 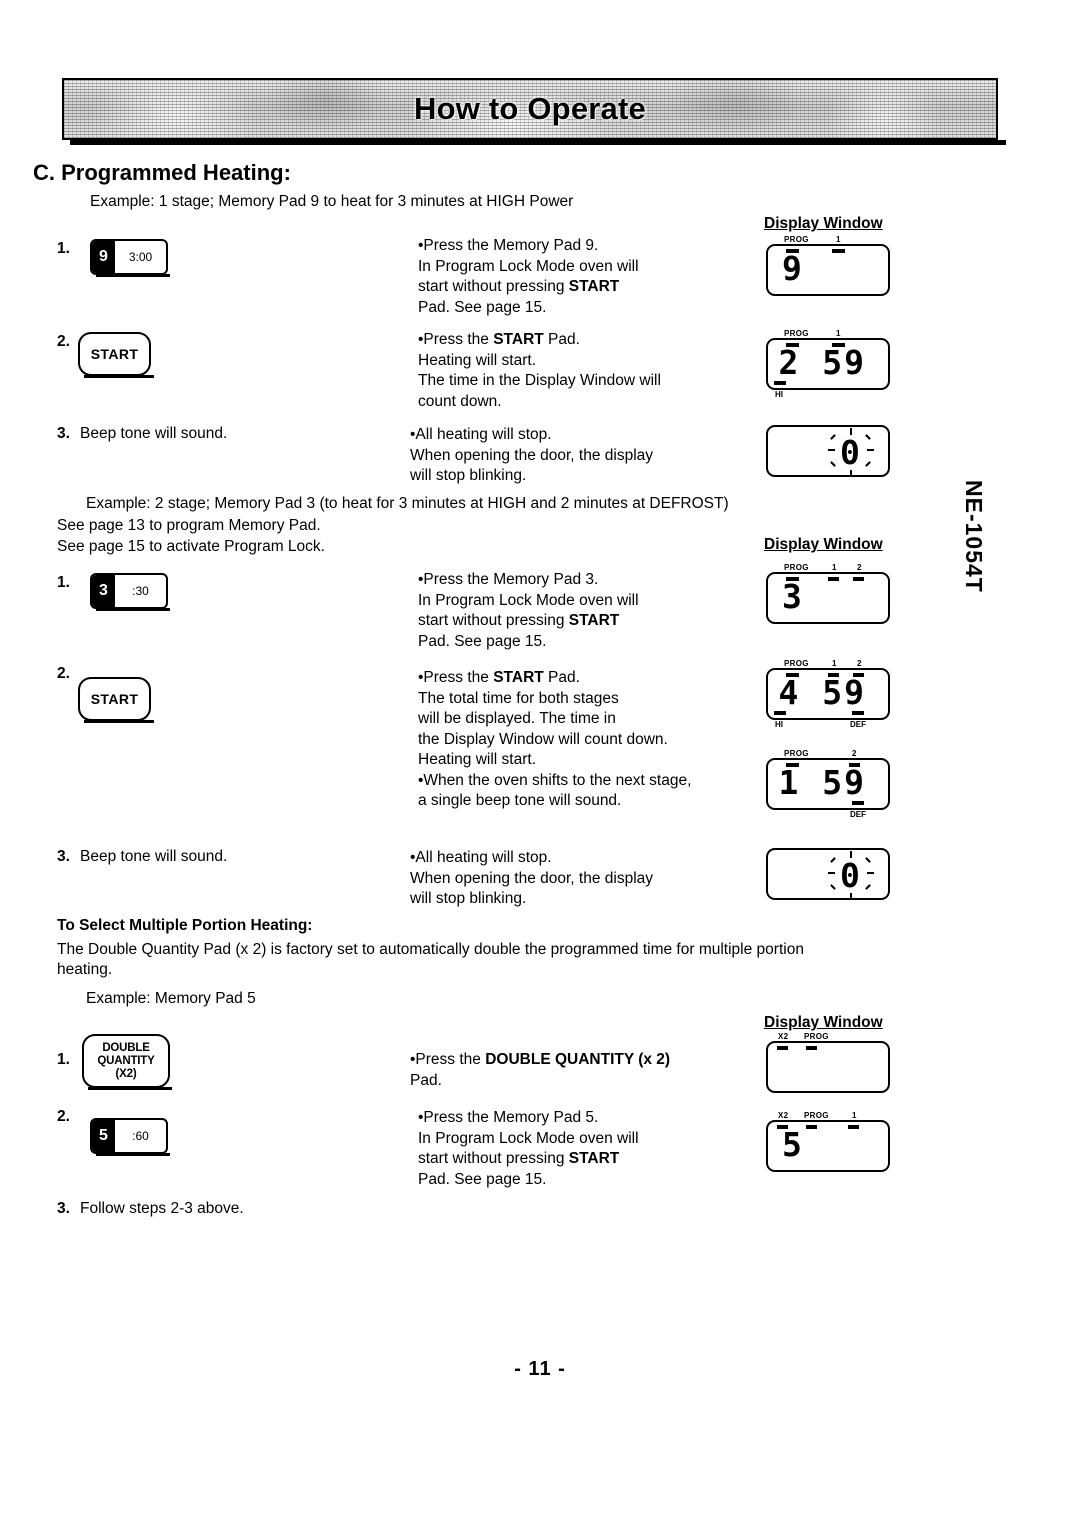 What do you see at coordinates (858, 724) in the screenshot?
I see `indicator-caption-def: DEF` at bounding box center [858, 724].